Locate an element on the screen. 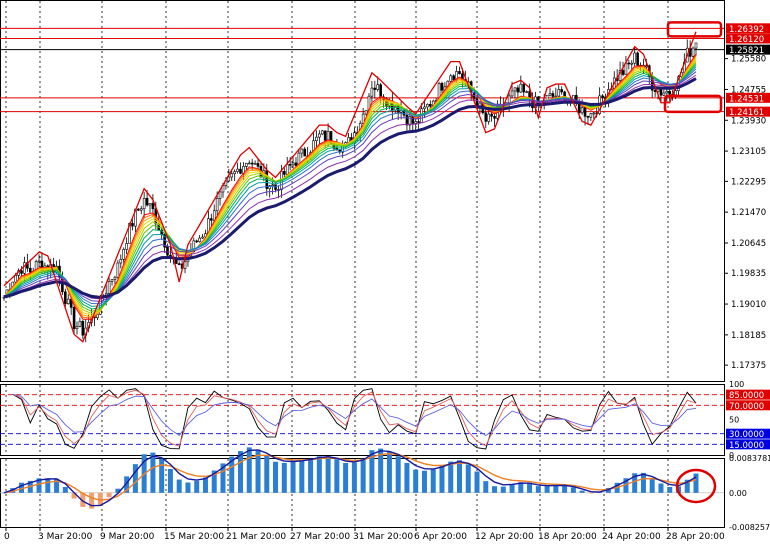  x-tick-label: 27 Mar 20:00 is located at coordinates (320, 537).